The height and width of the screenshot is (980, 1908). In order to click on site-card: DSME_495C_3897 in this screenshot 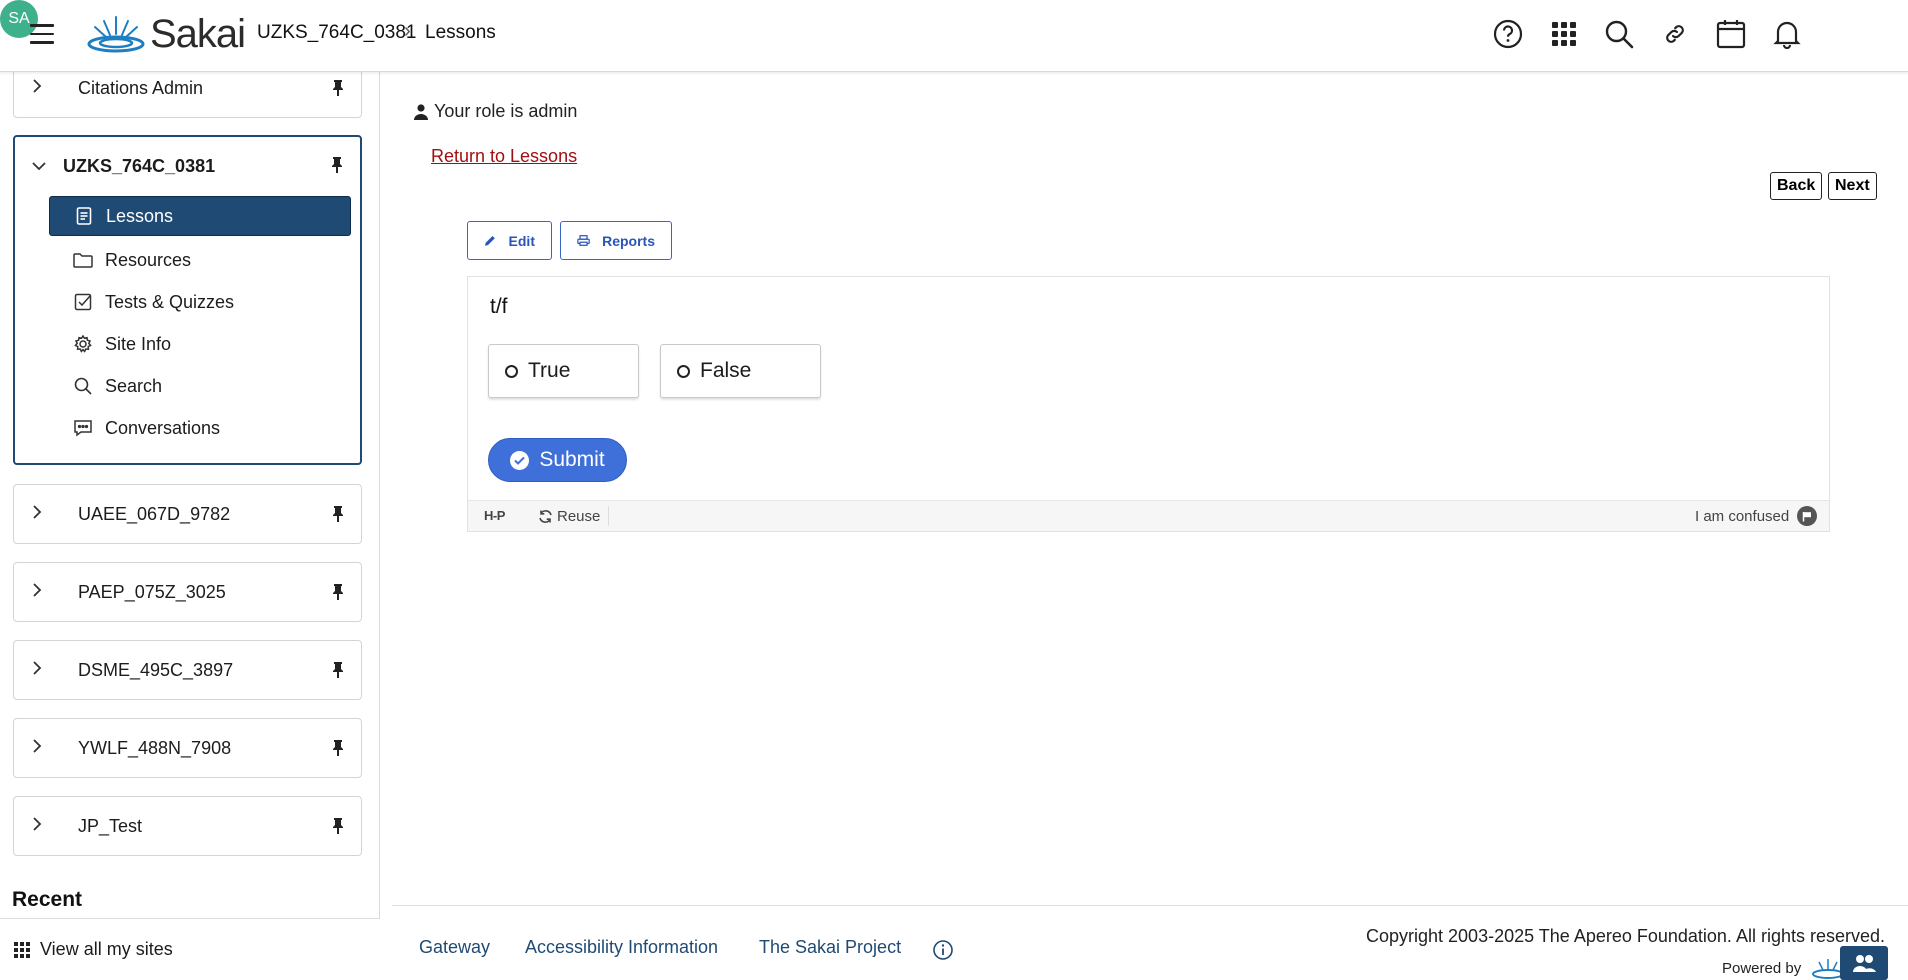, I will do `click(187, 670)`.